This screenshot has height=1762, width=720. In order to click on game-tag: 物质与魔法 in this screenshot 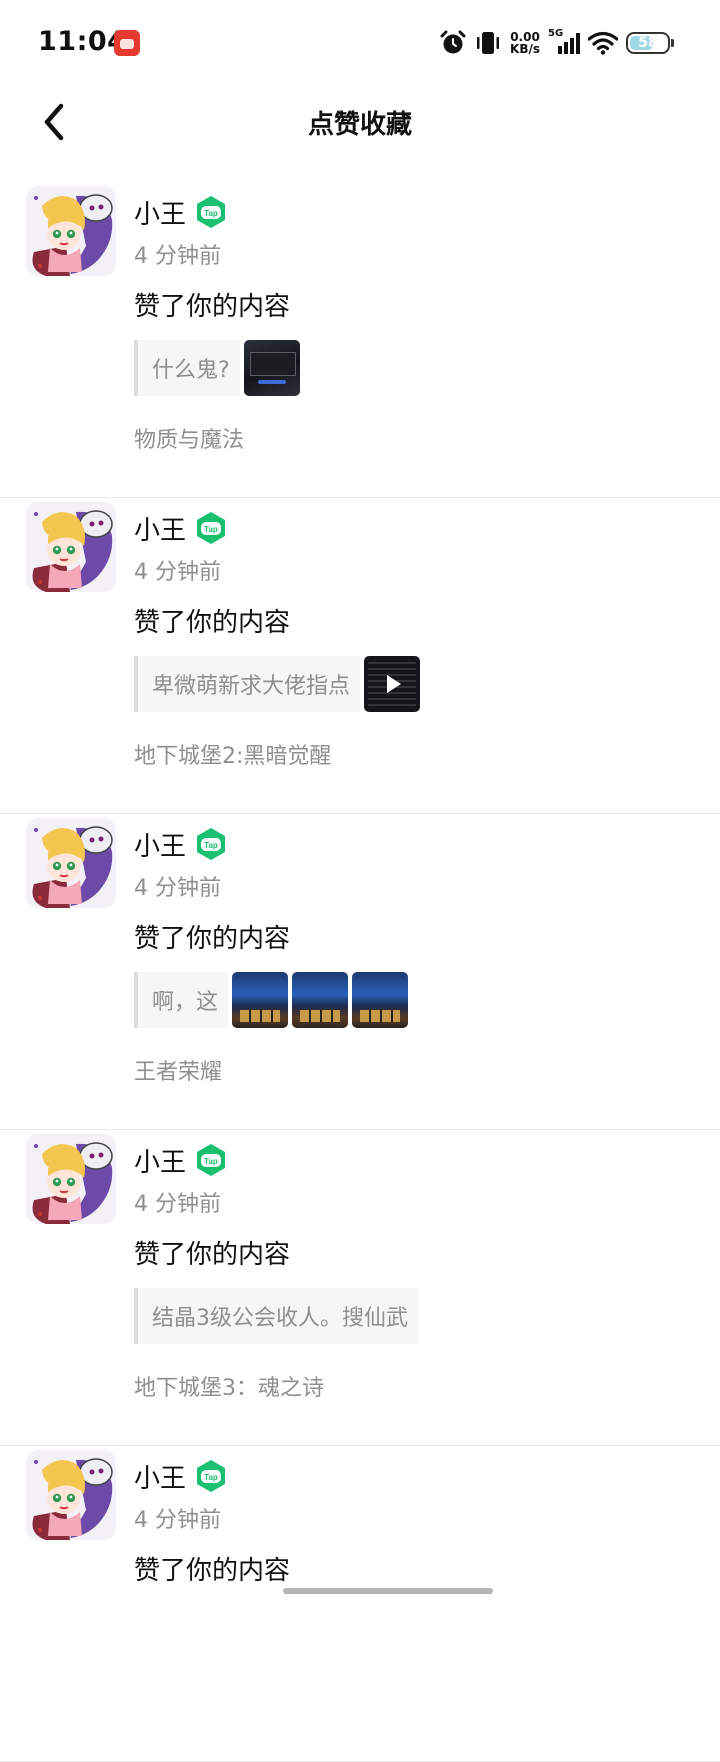, I will do `click(189, 438)`.